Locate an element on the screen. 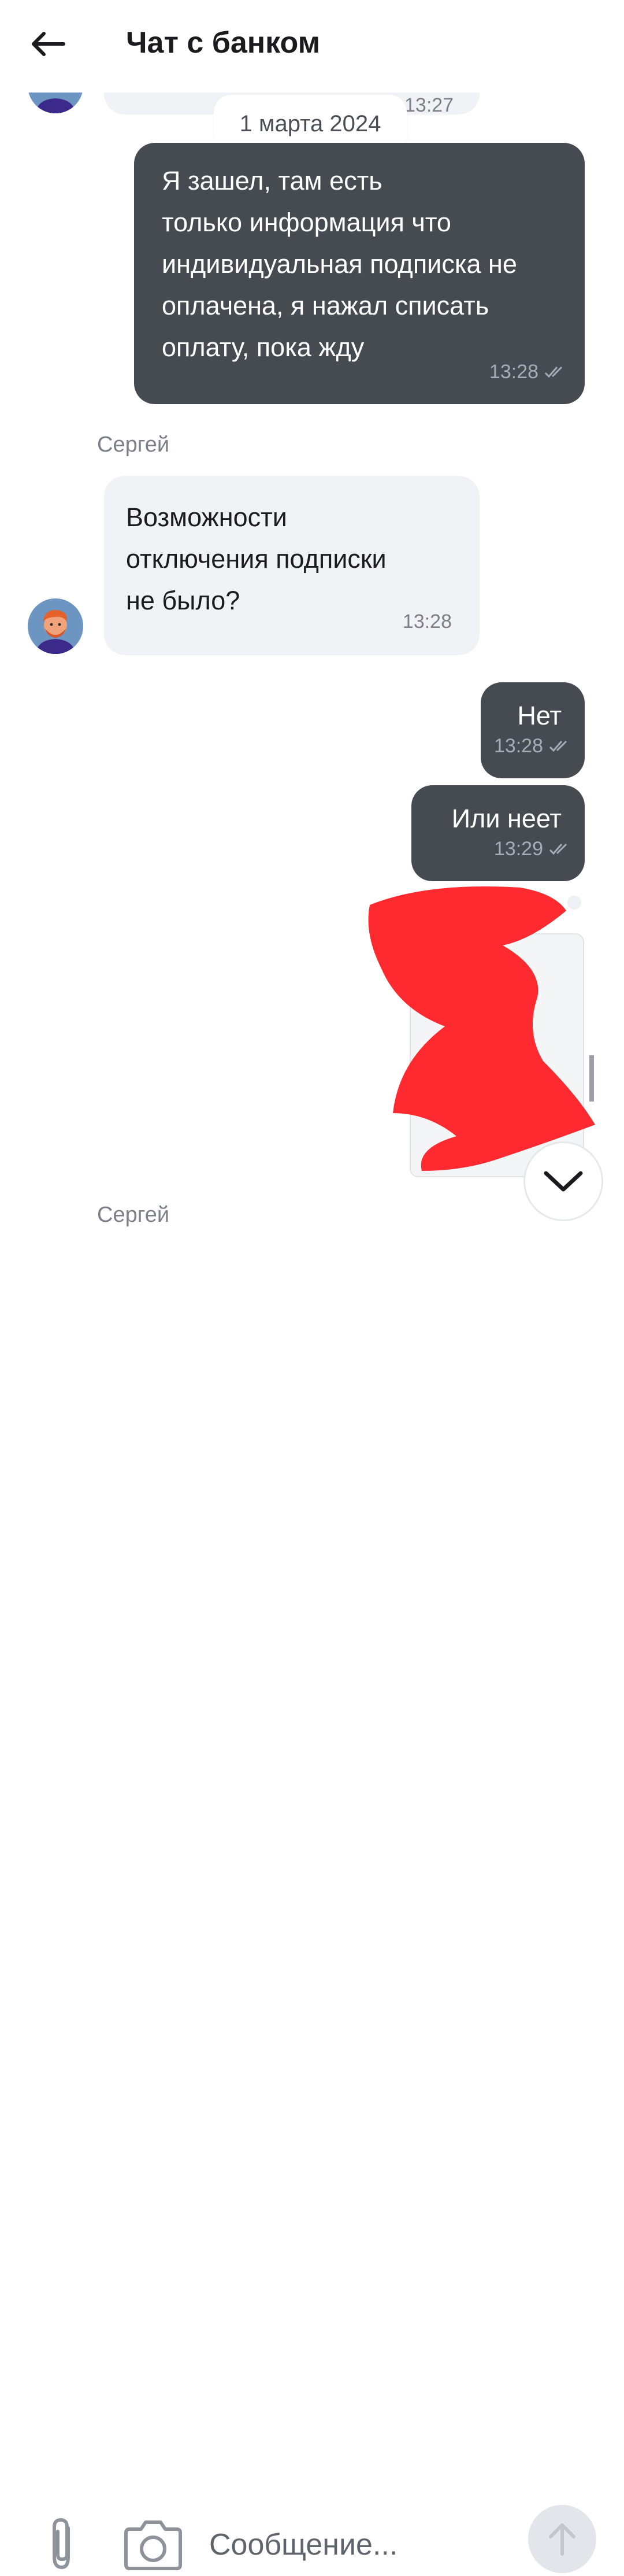 The height and width of the screenshot is (2576, 624). message-line: Я зашел, там есть is located at coordinates (272, 180).